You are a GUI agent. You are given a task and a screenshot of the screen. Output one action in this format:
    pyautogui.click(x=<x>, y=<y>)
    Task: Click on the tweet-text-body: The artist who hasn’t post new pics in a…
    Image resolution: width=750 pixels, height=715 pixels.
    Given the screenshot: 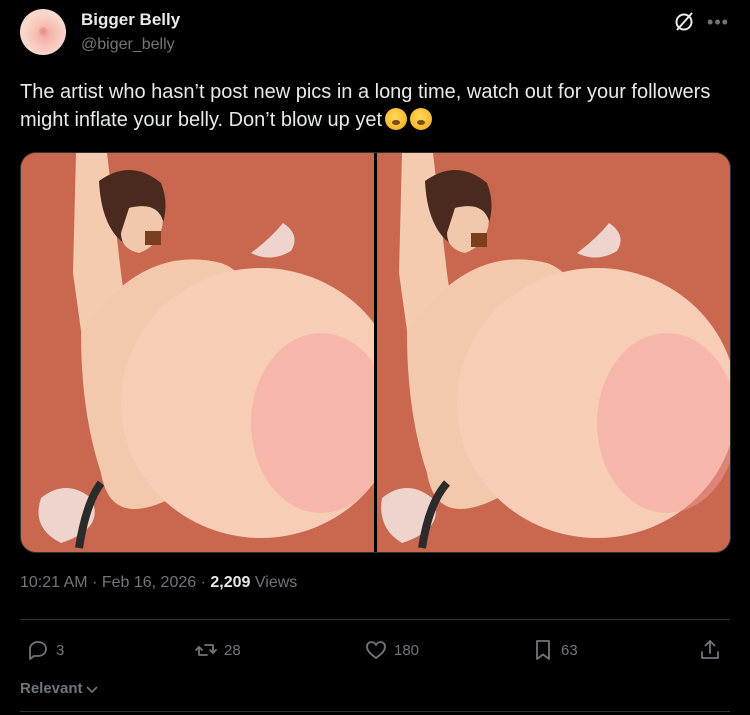 What is the action you would take?
    pyautogui.click(x=365, y=106)
    